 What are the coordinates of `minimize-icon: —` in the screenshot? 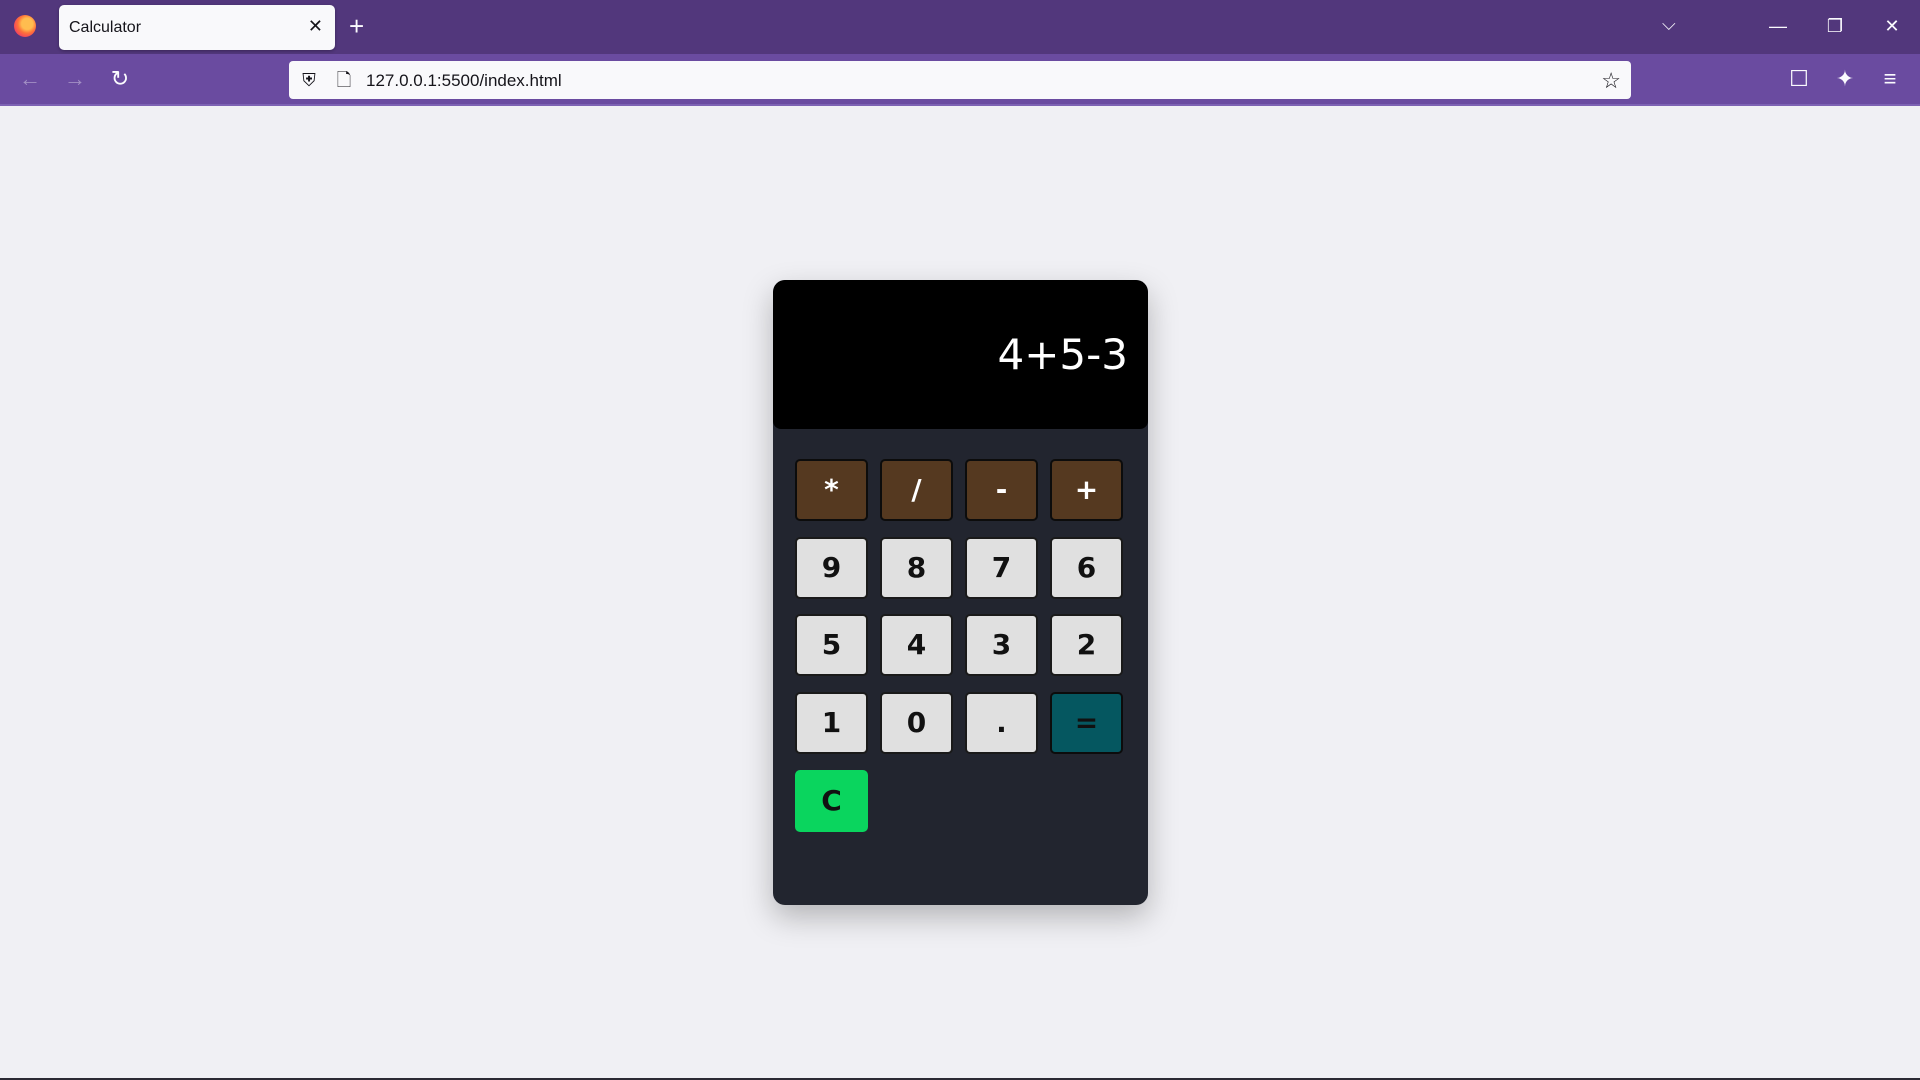 It's located at (1778, 26).